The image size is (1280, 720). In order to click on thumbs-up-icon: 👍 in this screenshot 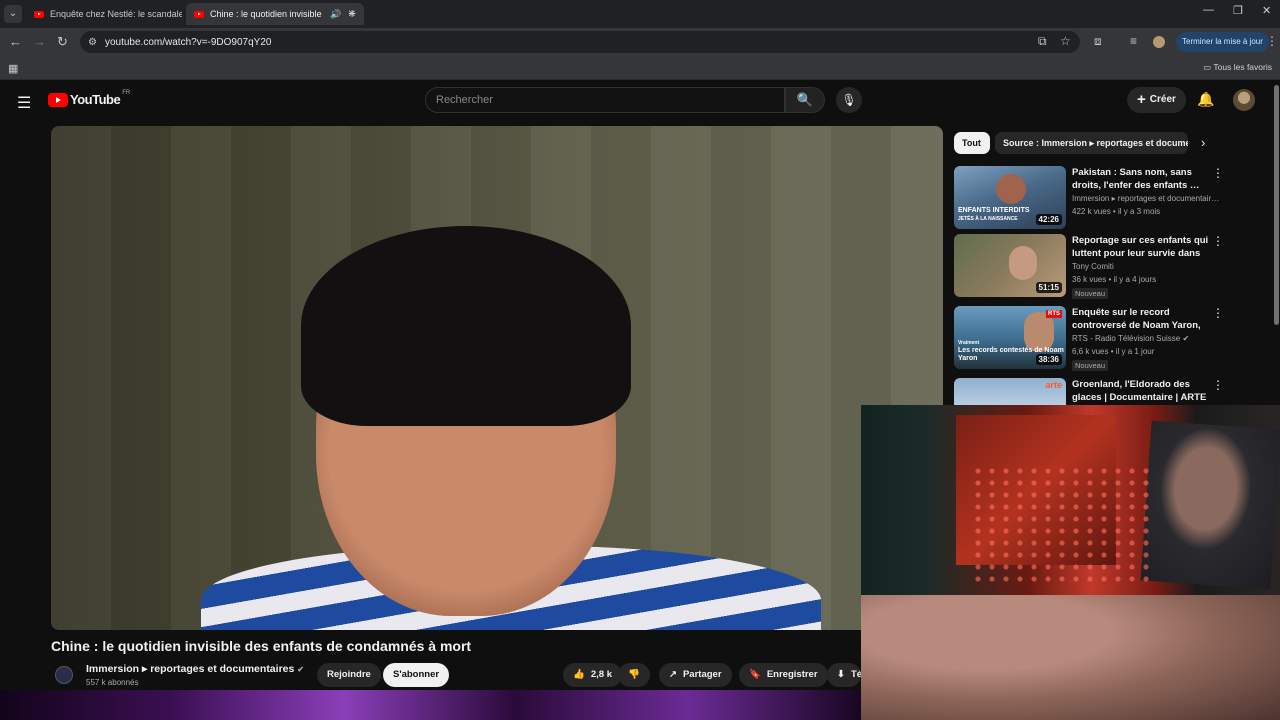, I will do `click(579, 674)`.